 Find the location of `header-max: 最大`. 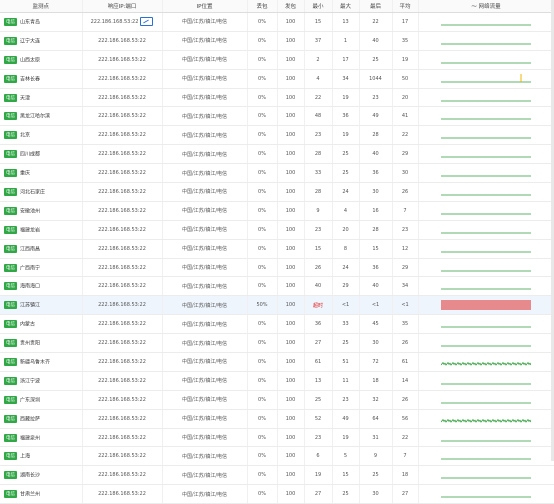

header-max: 最大 is located at coordinates (346, 6).